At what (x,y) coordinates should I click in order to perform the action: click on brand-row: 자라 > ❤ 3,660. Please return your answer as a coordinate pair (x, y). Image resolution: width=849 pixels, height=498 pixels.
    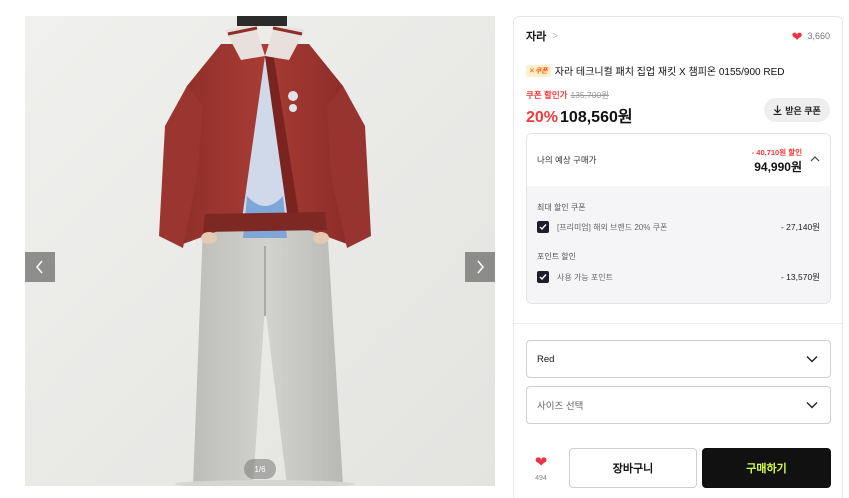
    Looking at the image, I should click on (678, 36).